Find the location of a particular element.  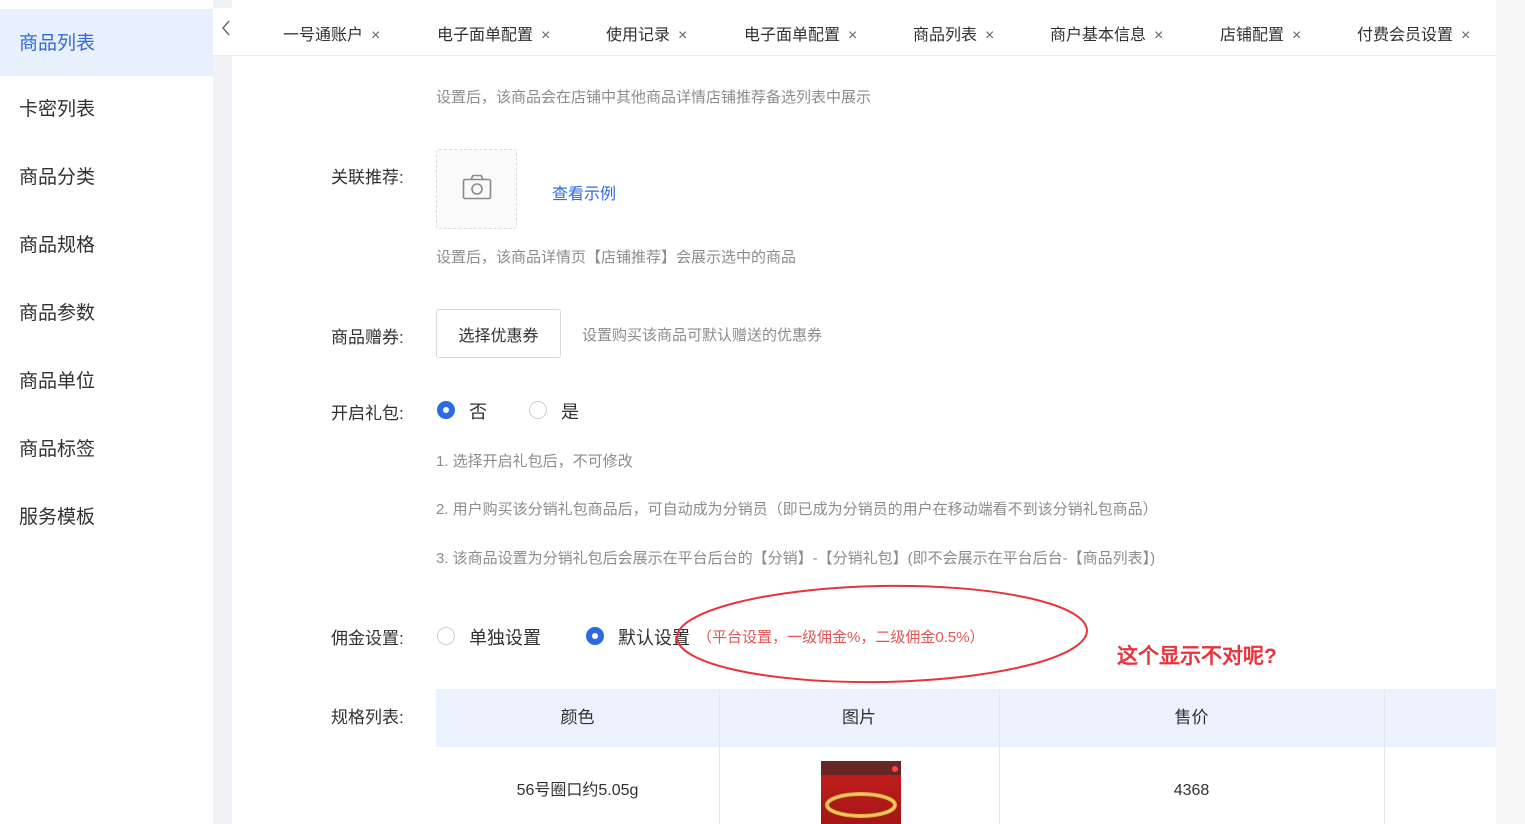

tab-item: 店铺配置 × is located at coordinates (1260, 33).